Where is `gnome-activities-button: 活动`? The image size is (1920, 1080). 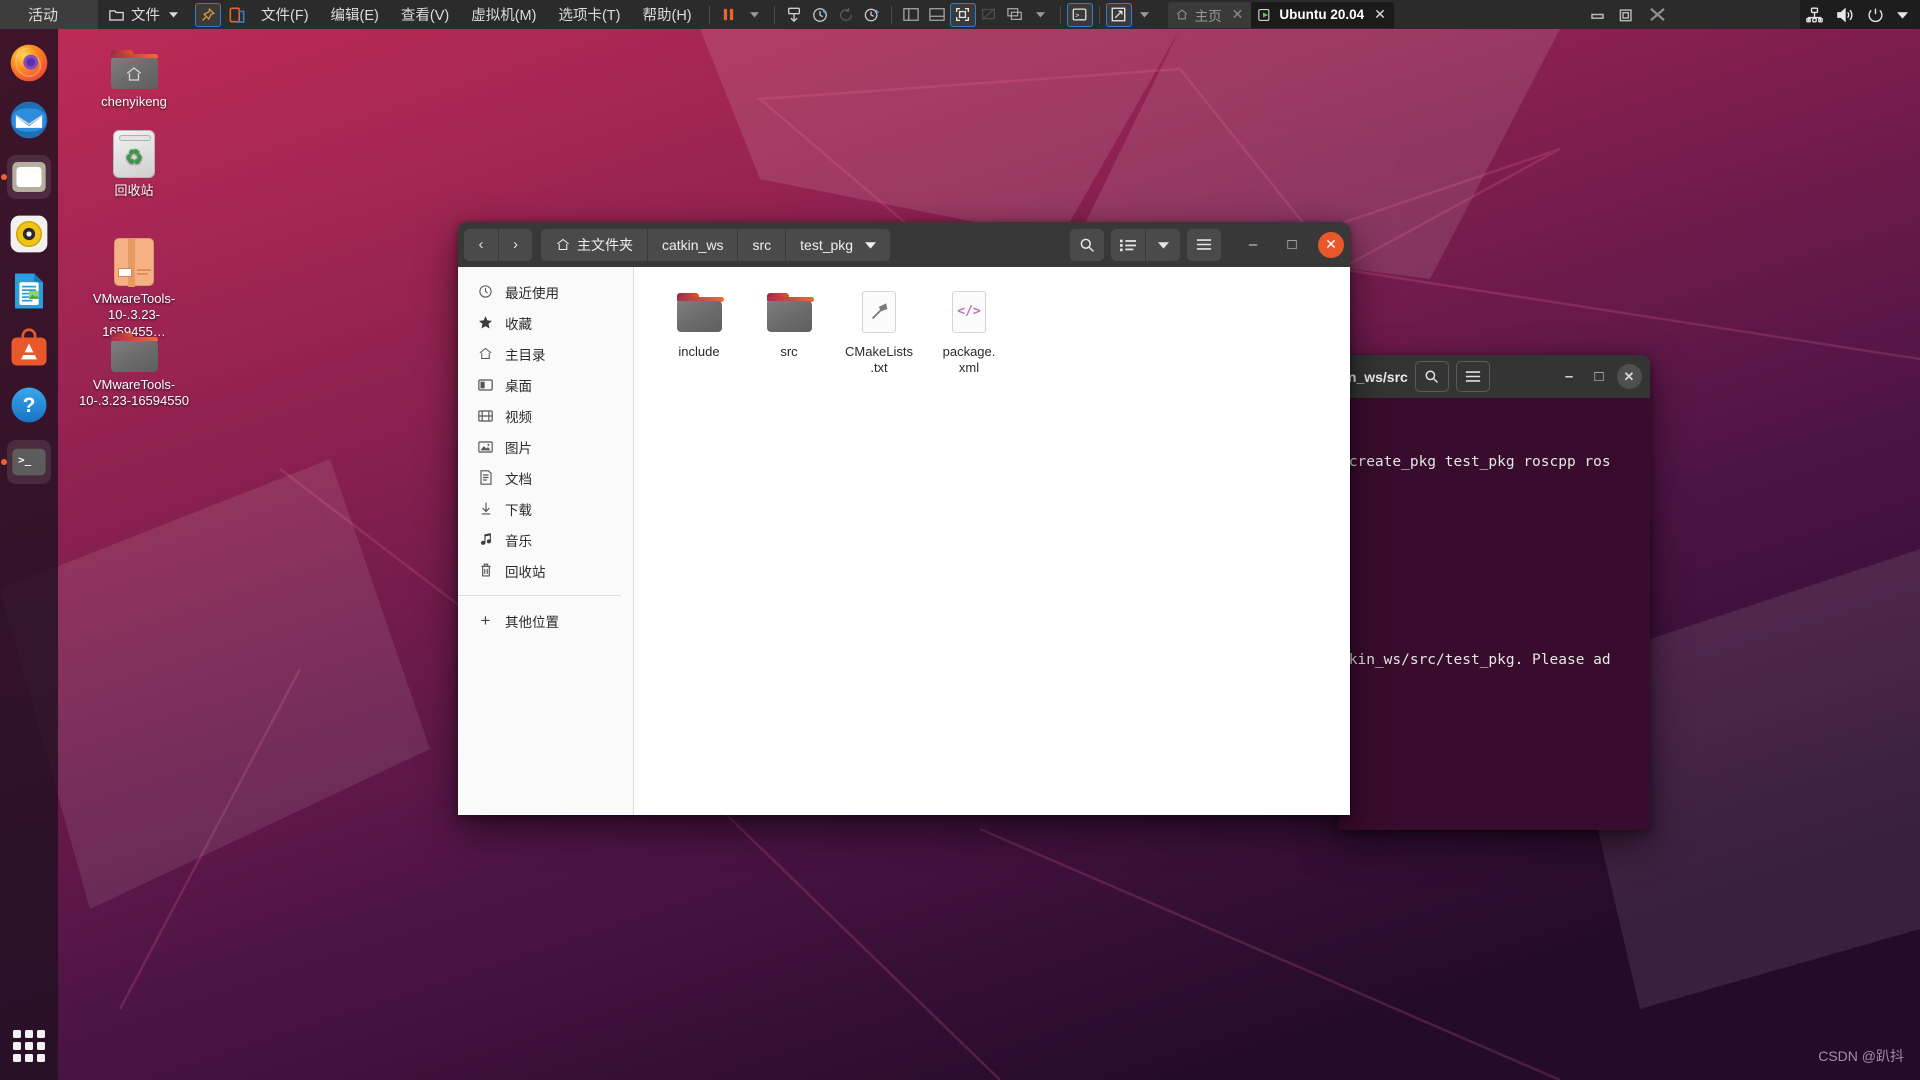
gnome-activities-button: 活动 is located at coordinates (49, 14).